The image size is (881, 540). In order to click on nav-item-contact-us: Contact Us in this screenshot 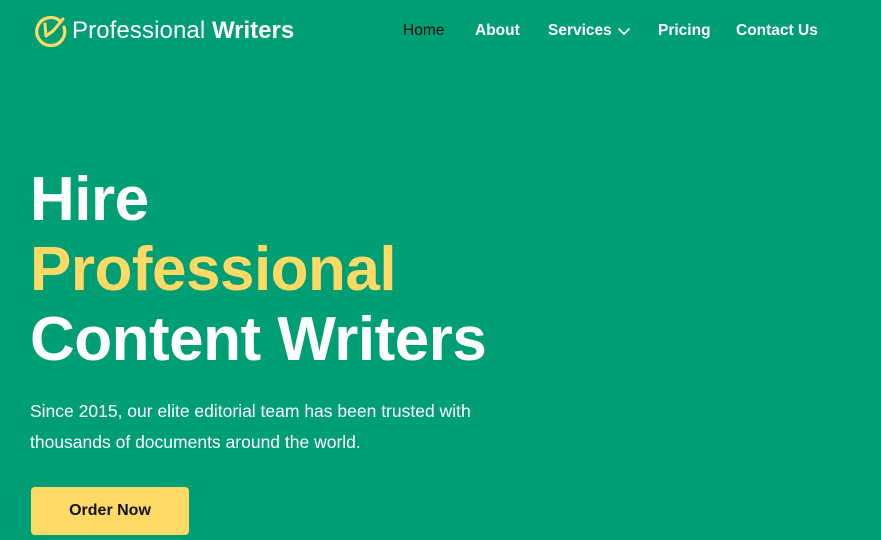, I will do `click(777, 31)`.